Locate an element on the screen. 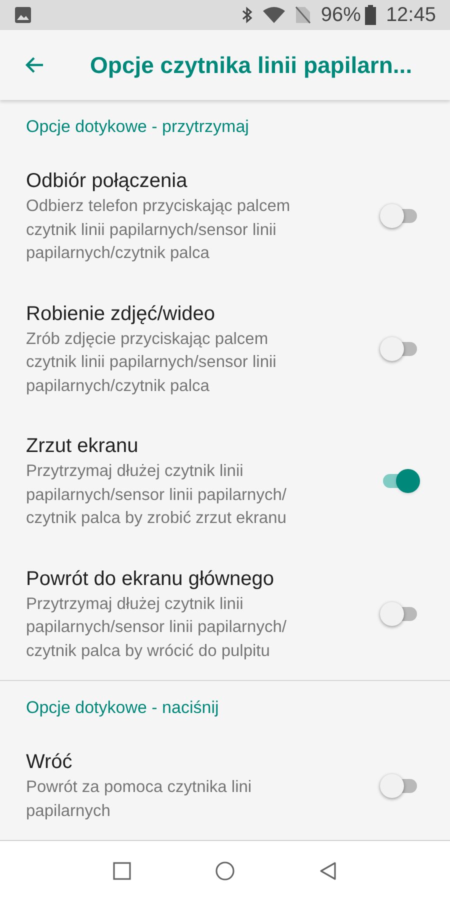 The image size is (450, 900). circle-icon is located at coordinates (224, 870).